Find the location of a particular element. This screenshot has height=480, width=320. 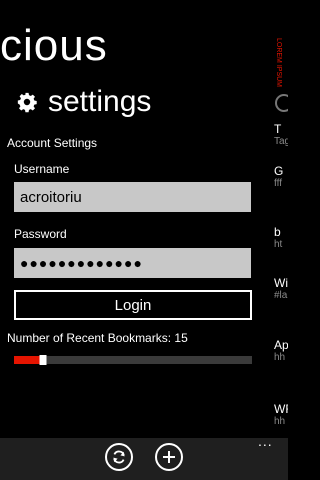

peek-item-title: b is located at coordinates (277, 232).